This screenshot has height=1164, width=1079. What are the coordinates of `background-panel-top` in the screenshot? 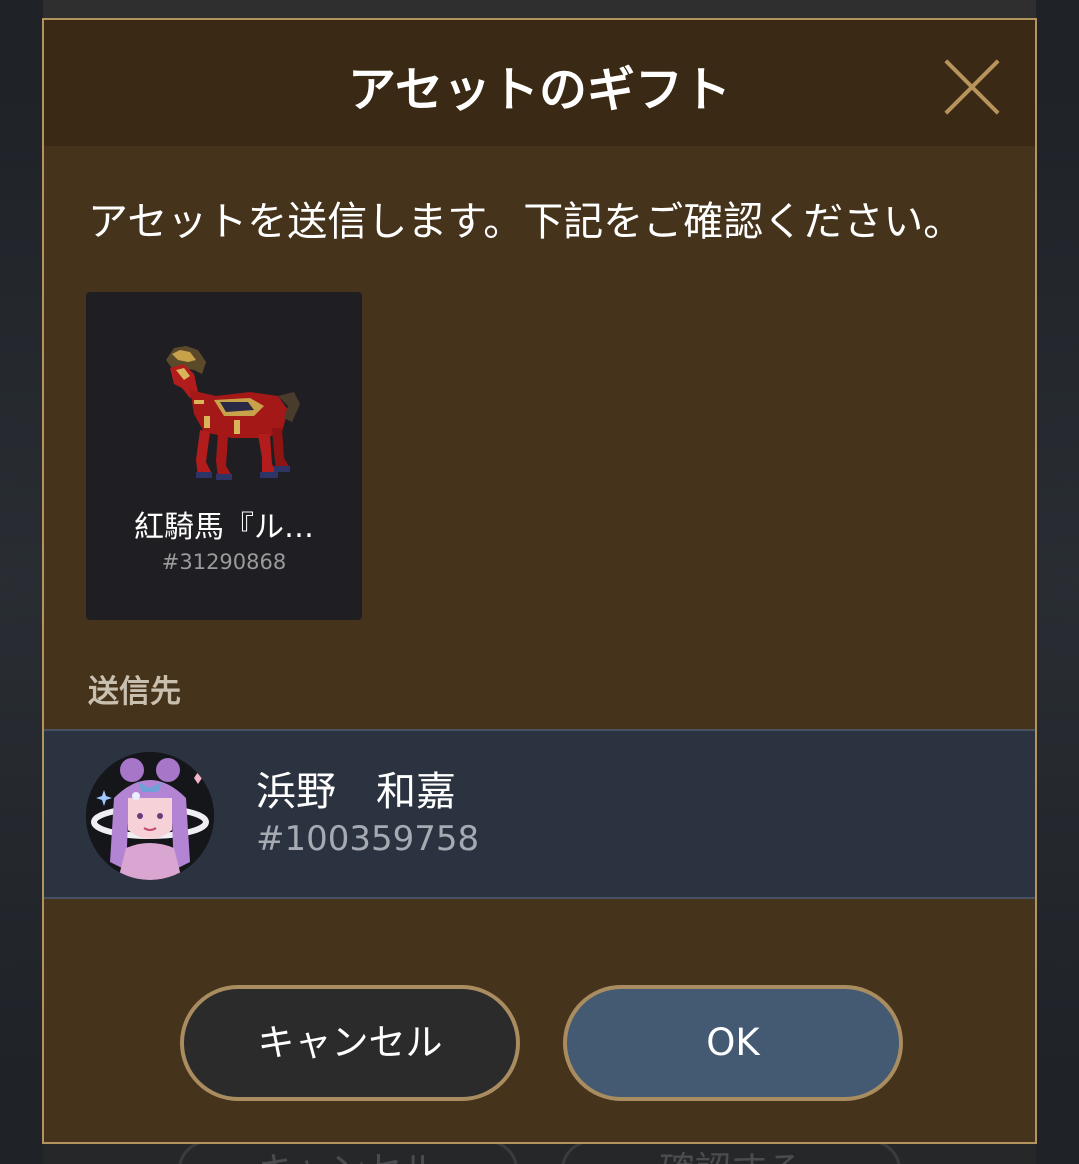 It's located at (539, 9).